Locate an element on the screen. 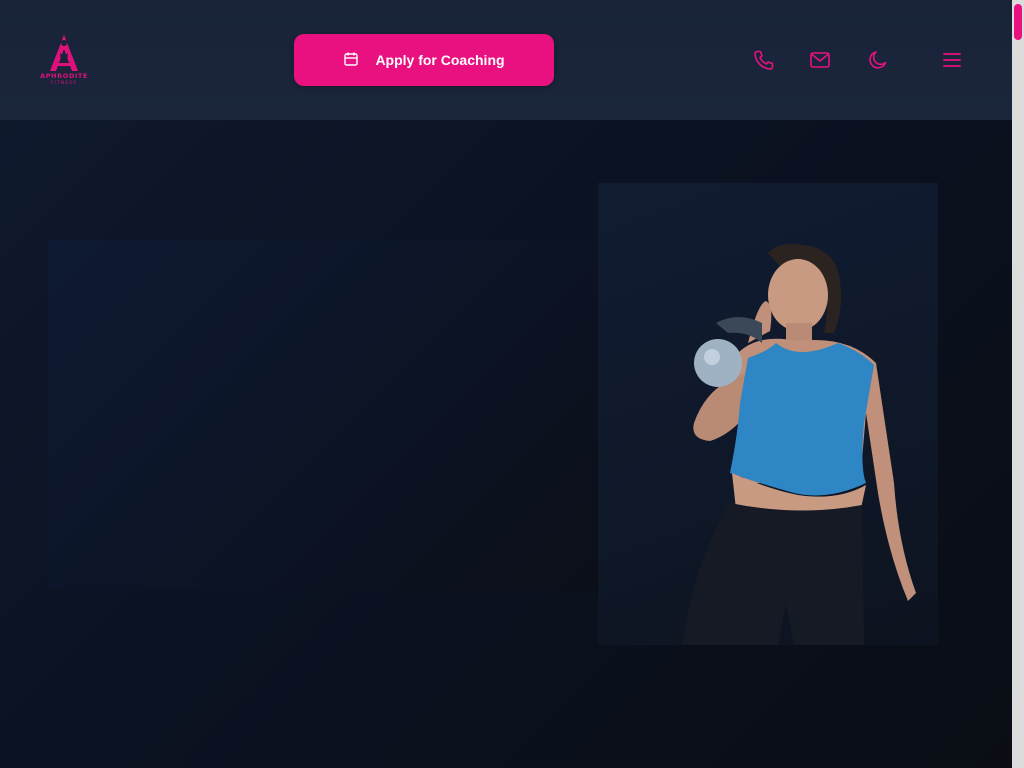  moon-icon is located at coordinates (878, 60).